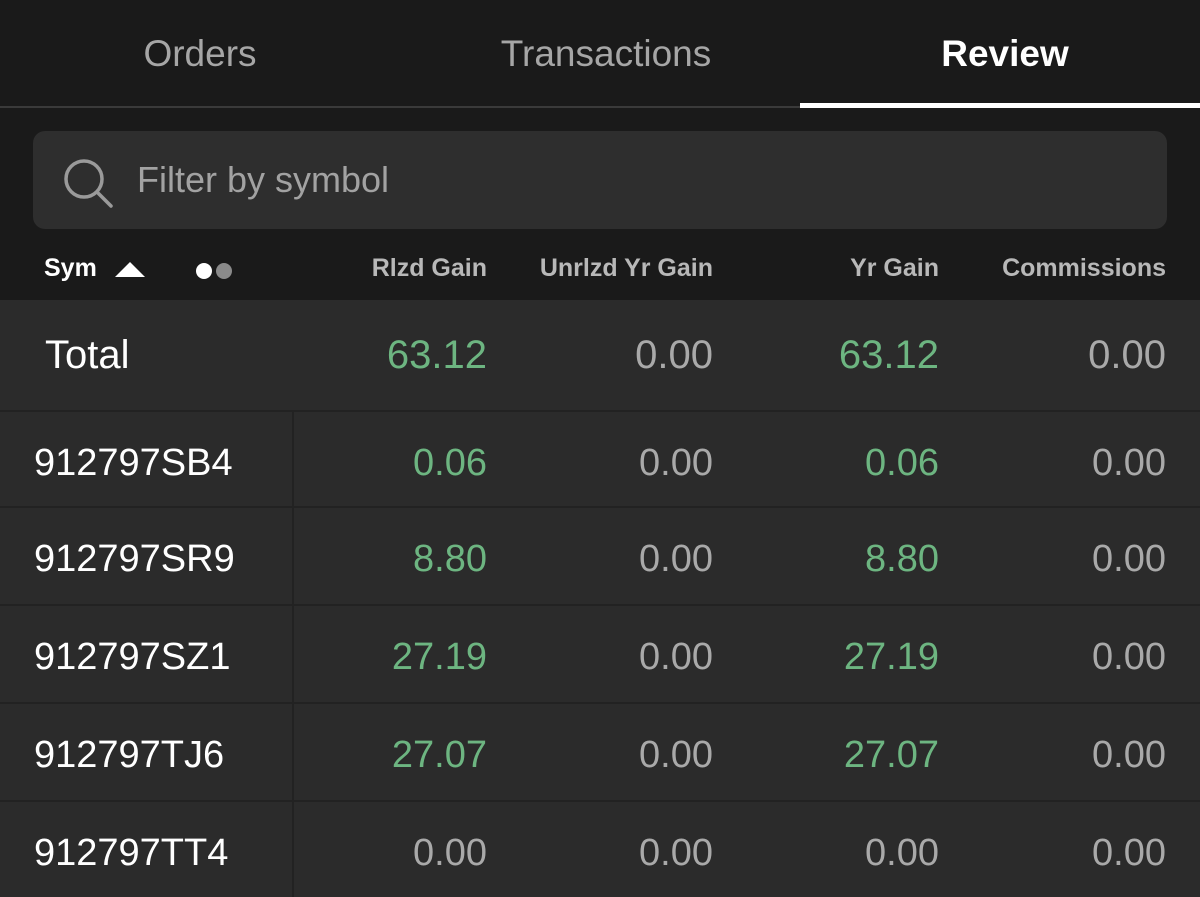  Describe the element at coordinates (70, 268) in the screenshot. I see `column-header-sym: Sym` at that location.